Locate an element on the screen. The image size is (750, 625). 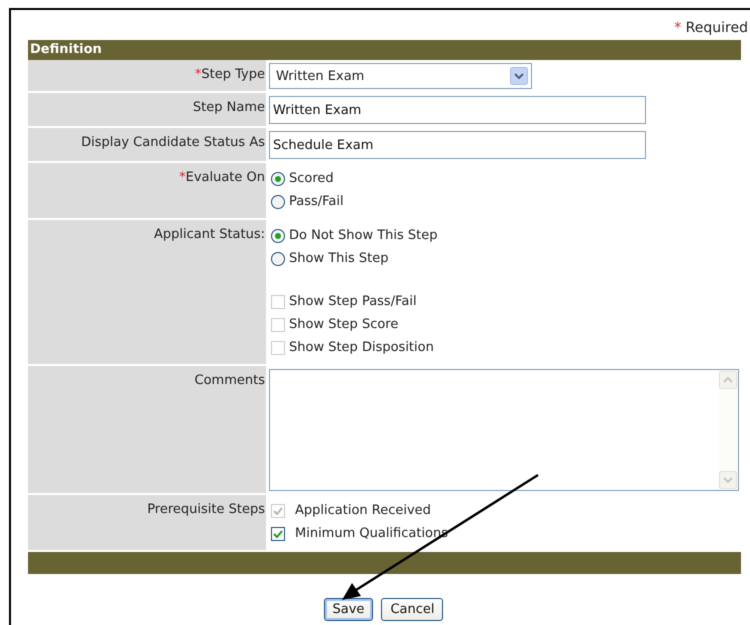
text-field: Written Exam is located at coordinates (457, 110).